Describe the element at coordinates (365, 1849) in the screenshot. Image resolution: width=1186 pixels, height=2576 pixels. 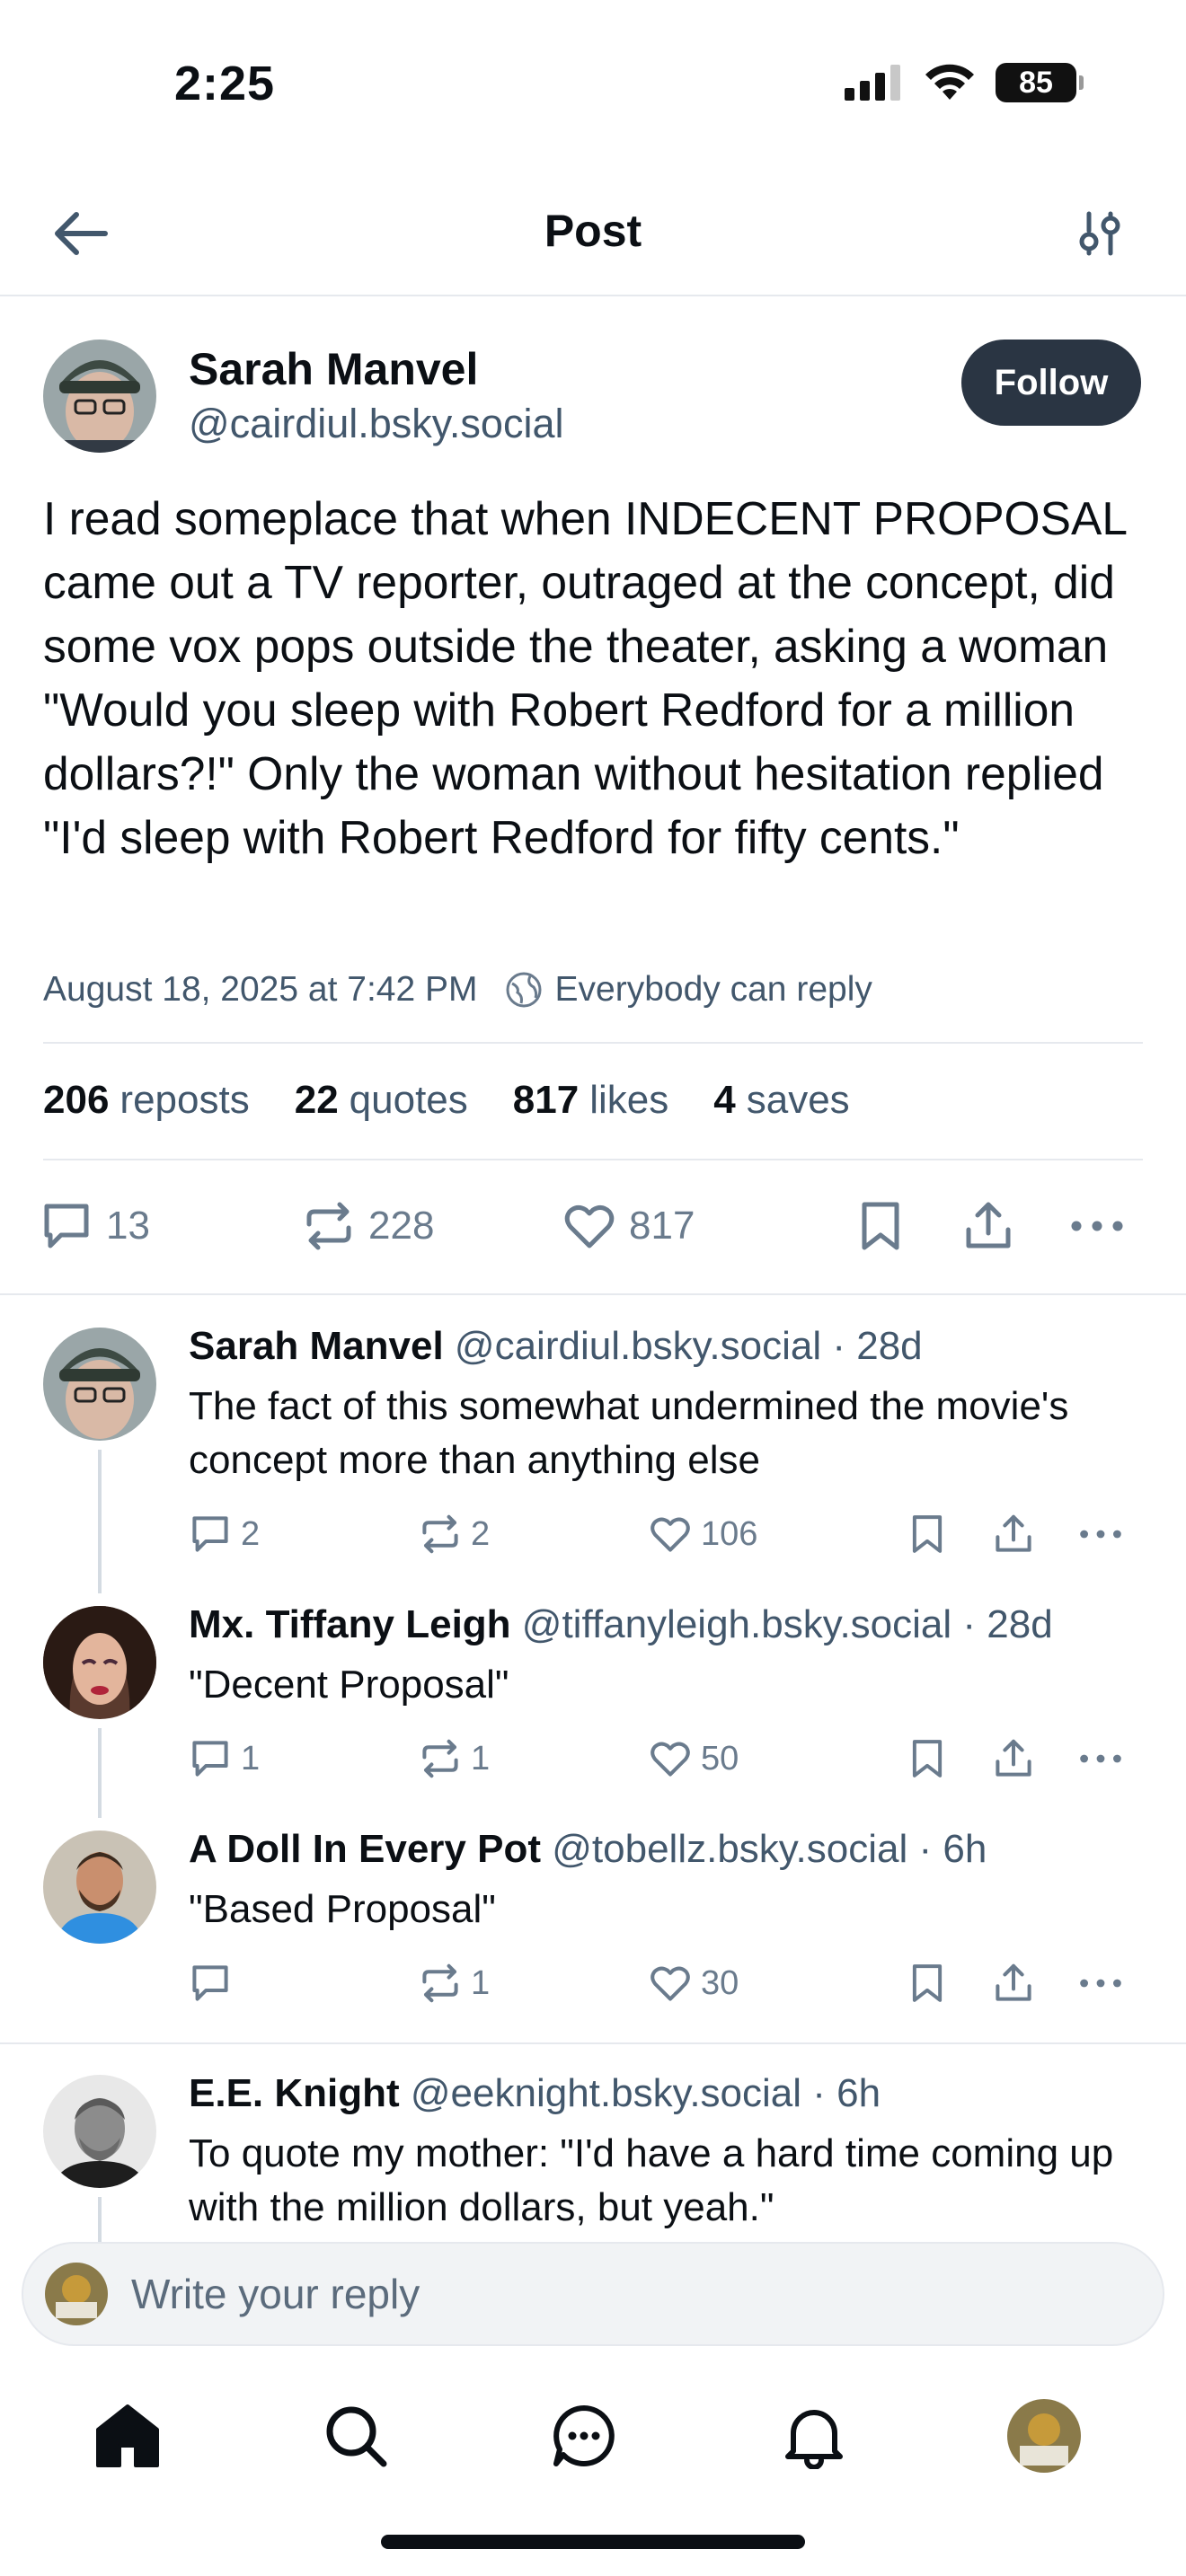
I see `reply-author-name: A Doll In Every Pot` at that location.